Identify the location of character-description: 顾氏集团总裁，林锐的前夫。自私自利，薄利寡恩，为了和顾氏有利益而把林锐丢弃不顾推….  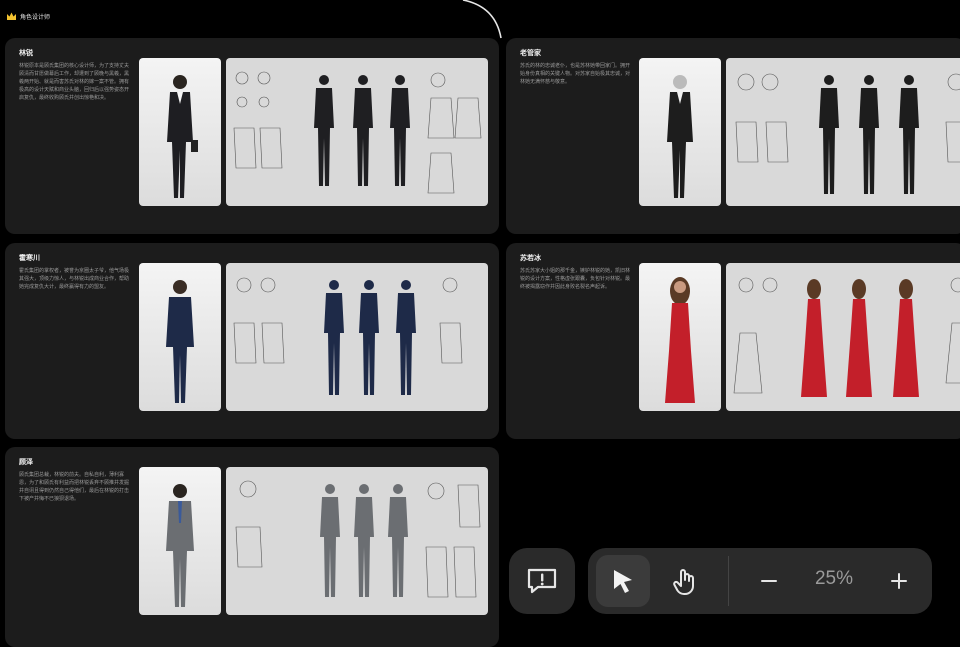
(75, 487).